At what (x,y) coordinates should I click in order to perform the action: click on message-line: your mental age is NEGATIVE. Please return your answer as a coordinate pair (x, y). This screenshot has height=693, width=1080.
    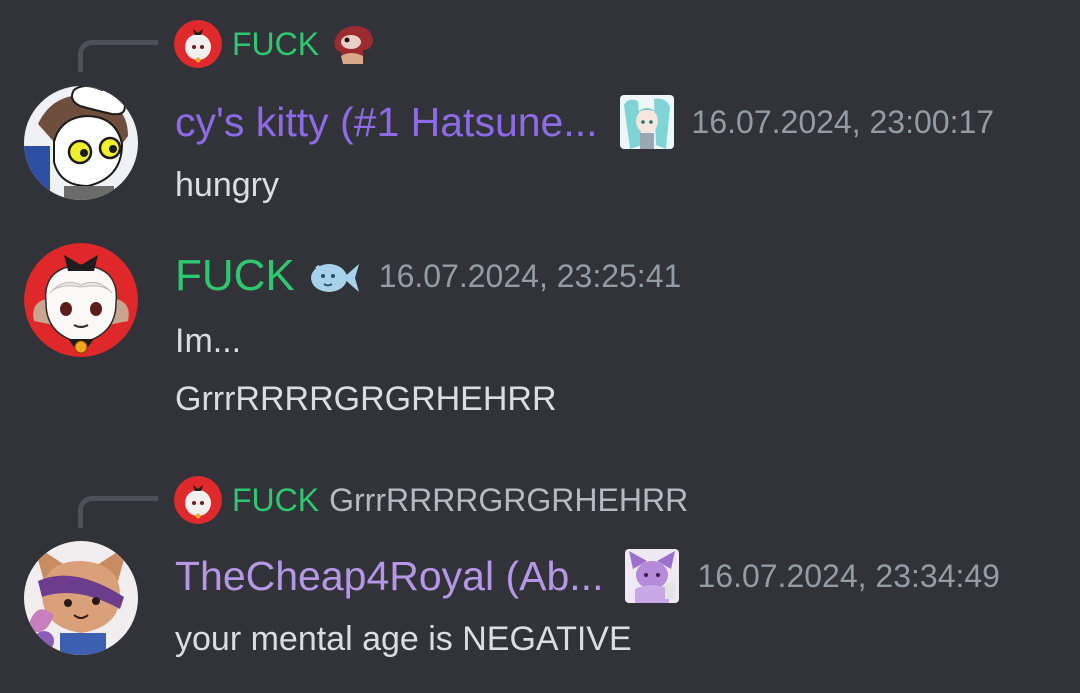
    Looking at the image, I should click on (403, 639).